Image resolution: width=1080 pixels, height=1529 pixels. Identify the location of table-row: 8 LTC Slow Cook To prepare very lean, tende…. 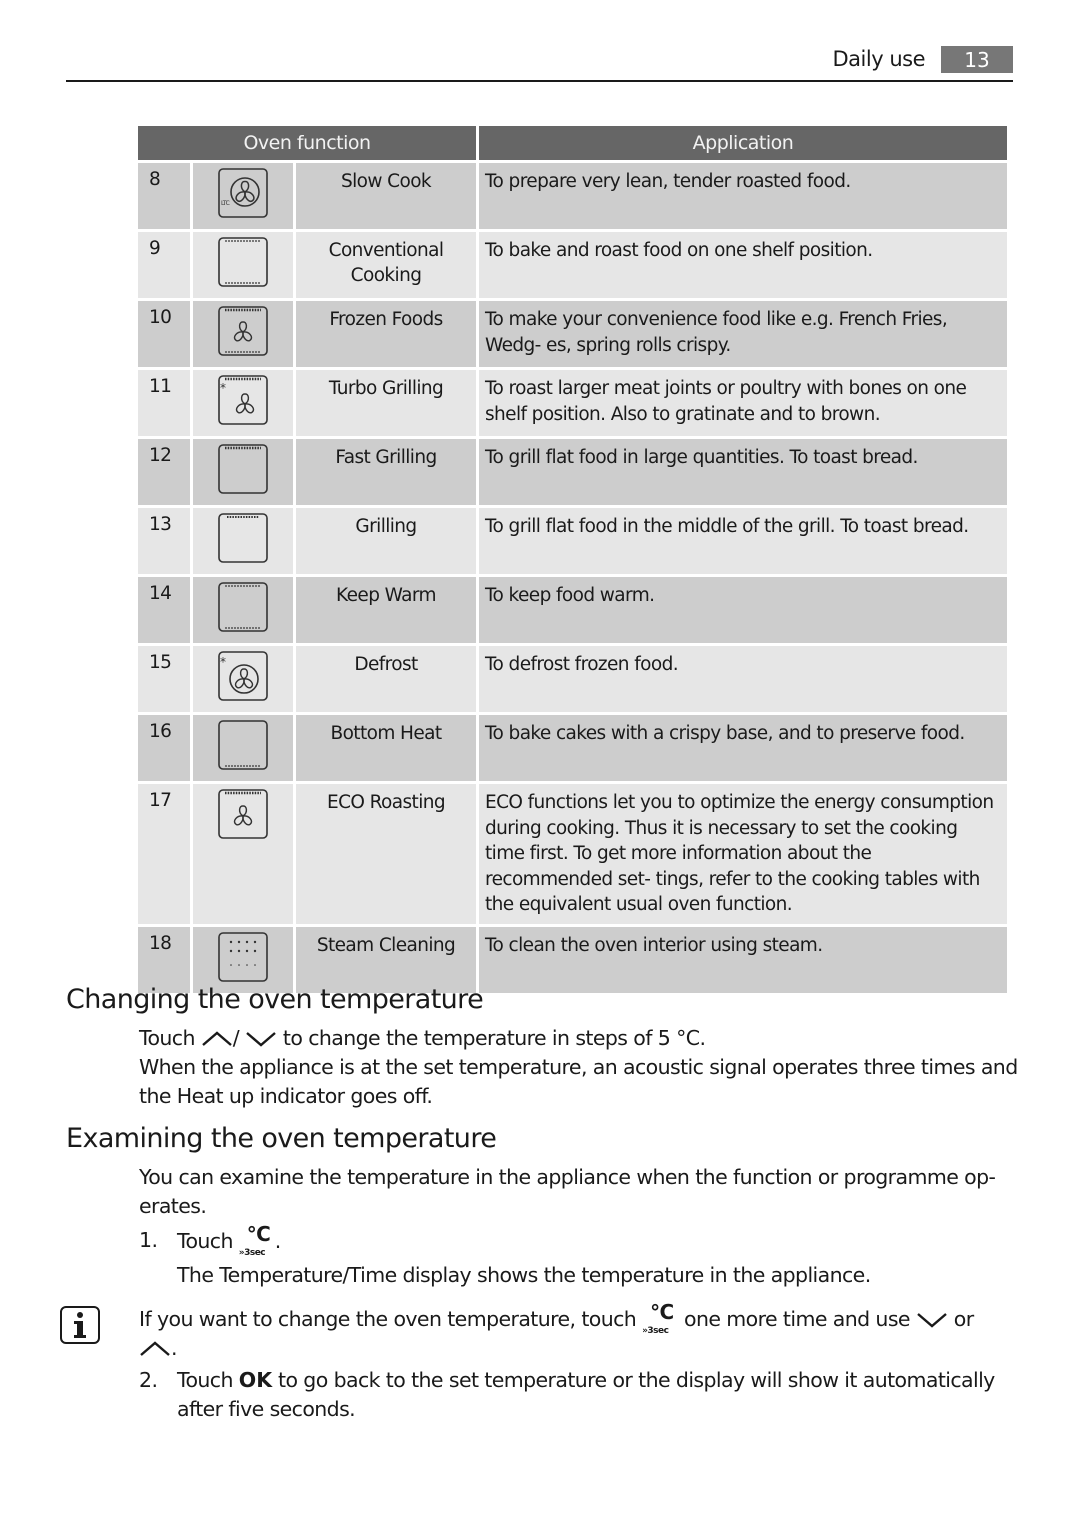
(572, 196).